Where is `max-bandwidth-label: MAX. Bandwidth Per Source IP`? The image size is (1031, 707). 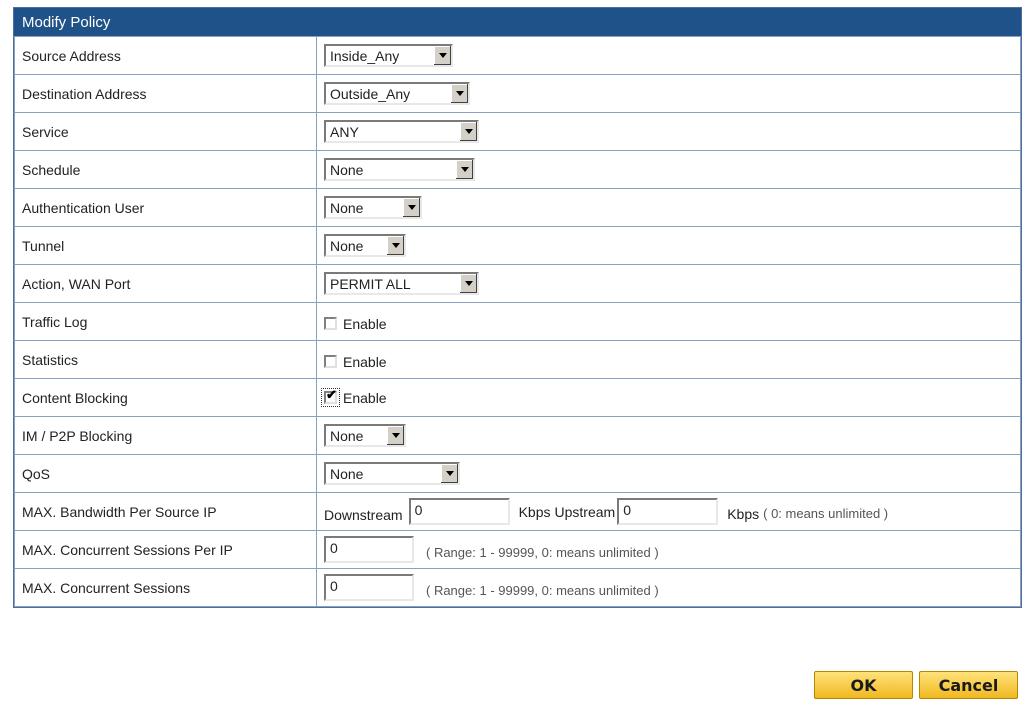 max-bandwidth-label: MAX. Bandwidth Per Source IP is located at coordinates (165, 511).